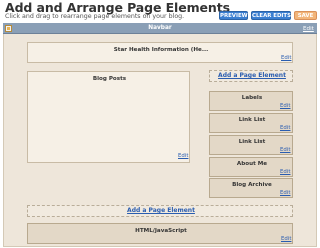  I want to click on preview-button: PREVIEW, so click(233, 15).